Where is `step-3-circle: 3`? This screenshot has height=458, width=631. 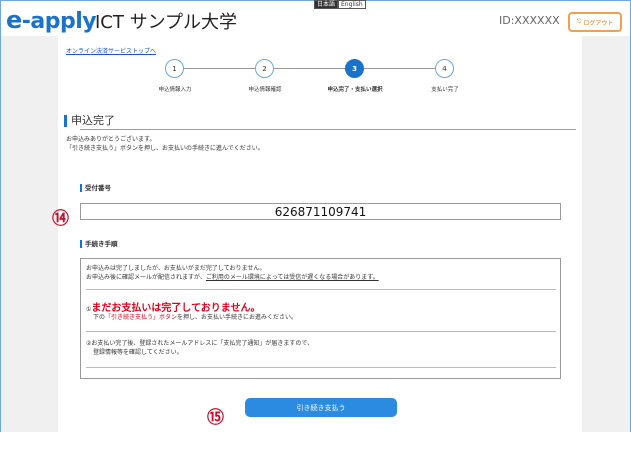
step-3-circle: 3 is located at coordinates (354, 68).